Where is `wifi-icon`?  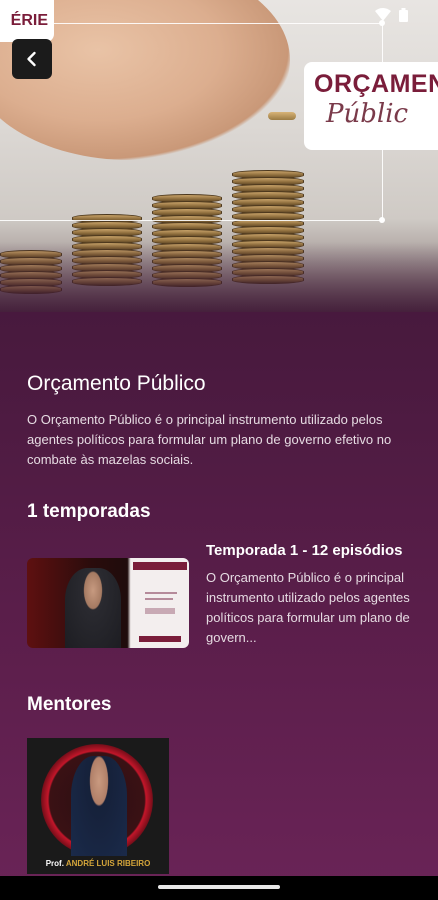
wifi-icon is located at coordinates (383, 14).